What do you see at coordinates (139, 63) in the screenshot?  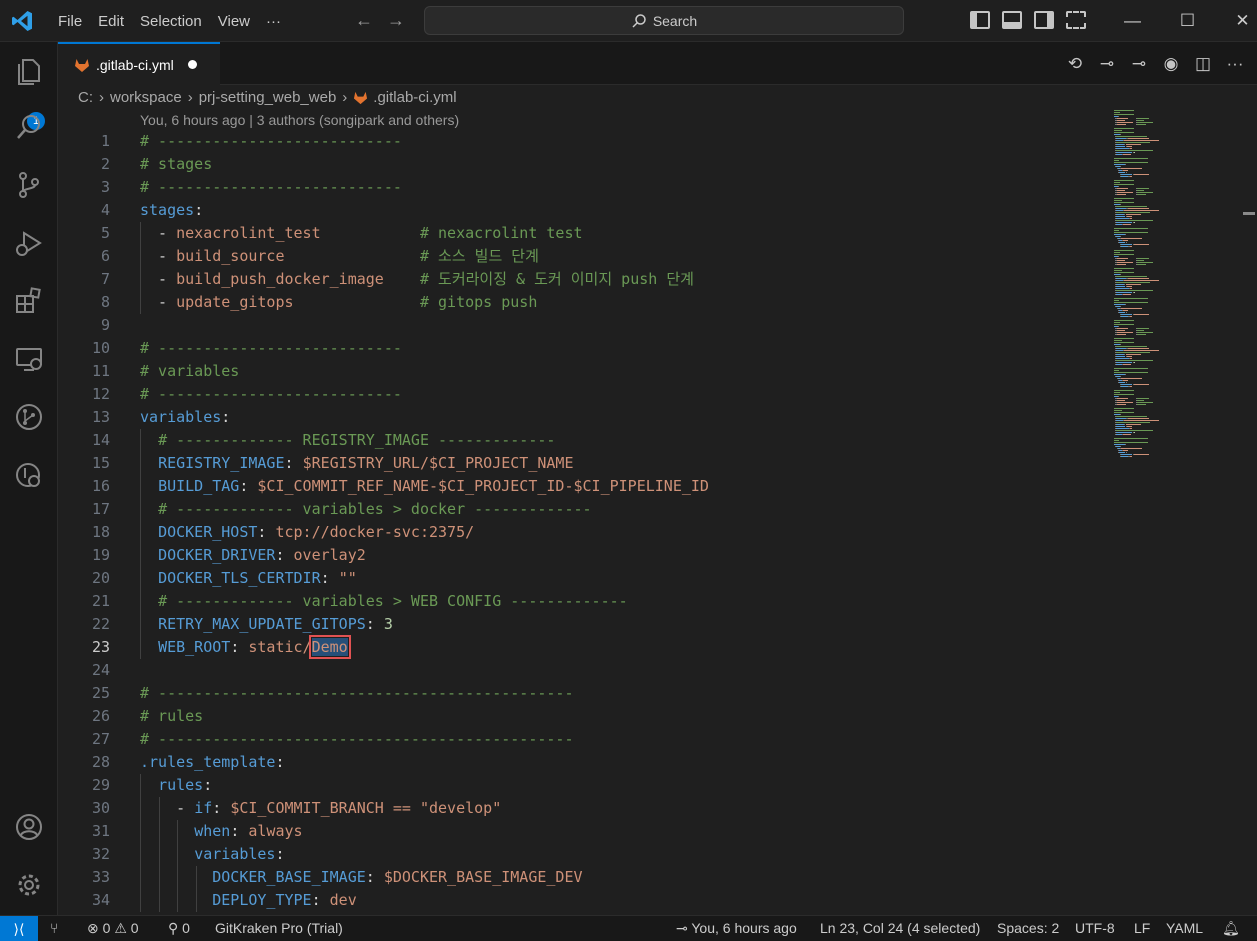 I see `tab-gitlab-ci: .gitlab-ci.yml` at bounding box center [139, 63].